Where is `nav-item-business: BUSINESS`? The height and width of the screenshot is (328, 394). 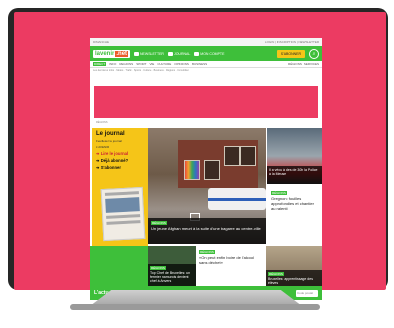
nav-item-business: BUSINESS is located at coordinates (199, 64).